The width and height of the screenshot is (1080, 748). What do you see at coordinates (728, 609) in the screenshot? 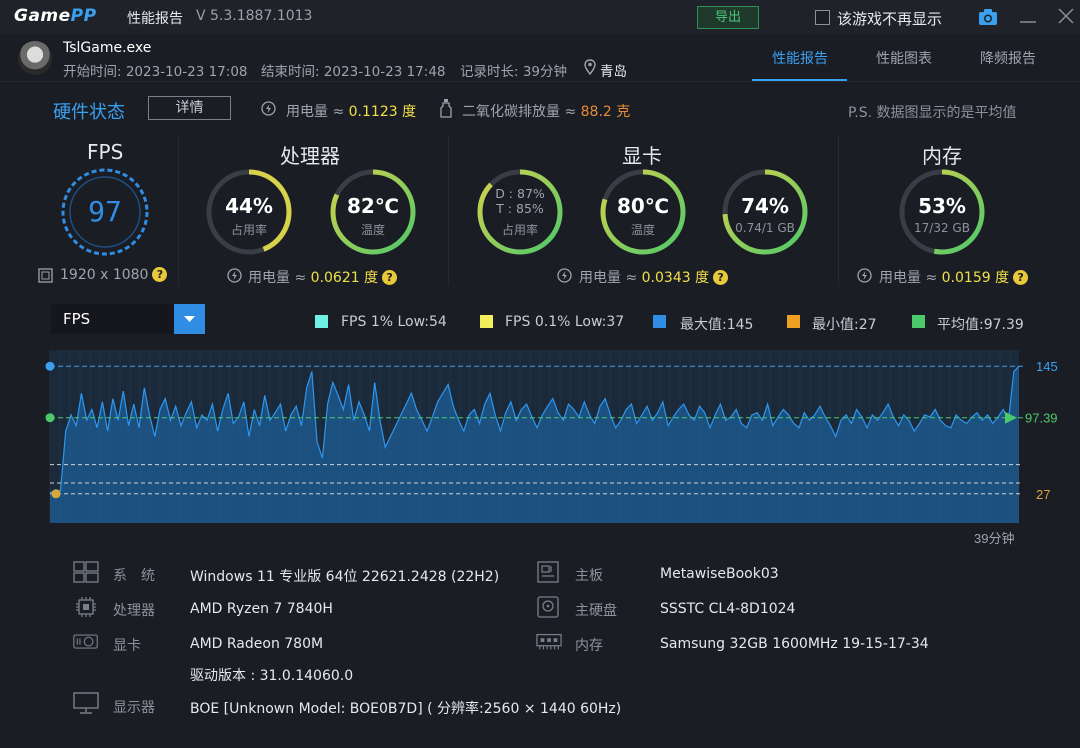
I see `disk-value: SSSTC CL4-8D1024` at bounding box center [728, 609].